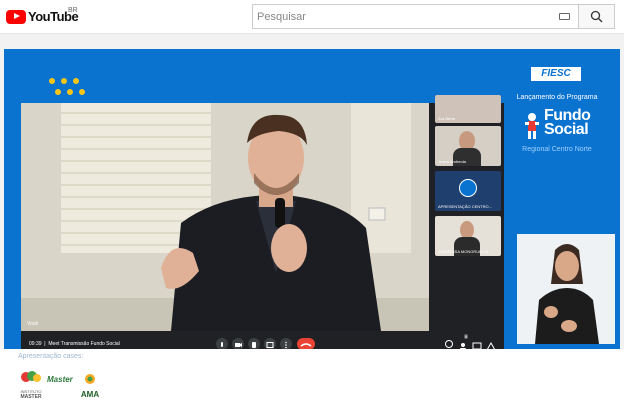 This screenshot has height=400, width=624. What do you see at coordinates (31, 397) in the screenshot?
I see `instituto-master-line2: MASTER` at bounding box center [31, 397].